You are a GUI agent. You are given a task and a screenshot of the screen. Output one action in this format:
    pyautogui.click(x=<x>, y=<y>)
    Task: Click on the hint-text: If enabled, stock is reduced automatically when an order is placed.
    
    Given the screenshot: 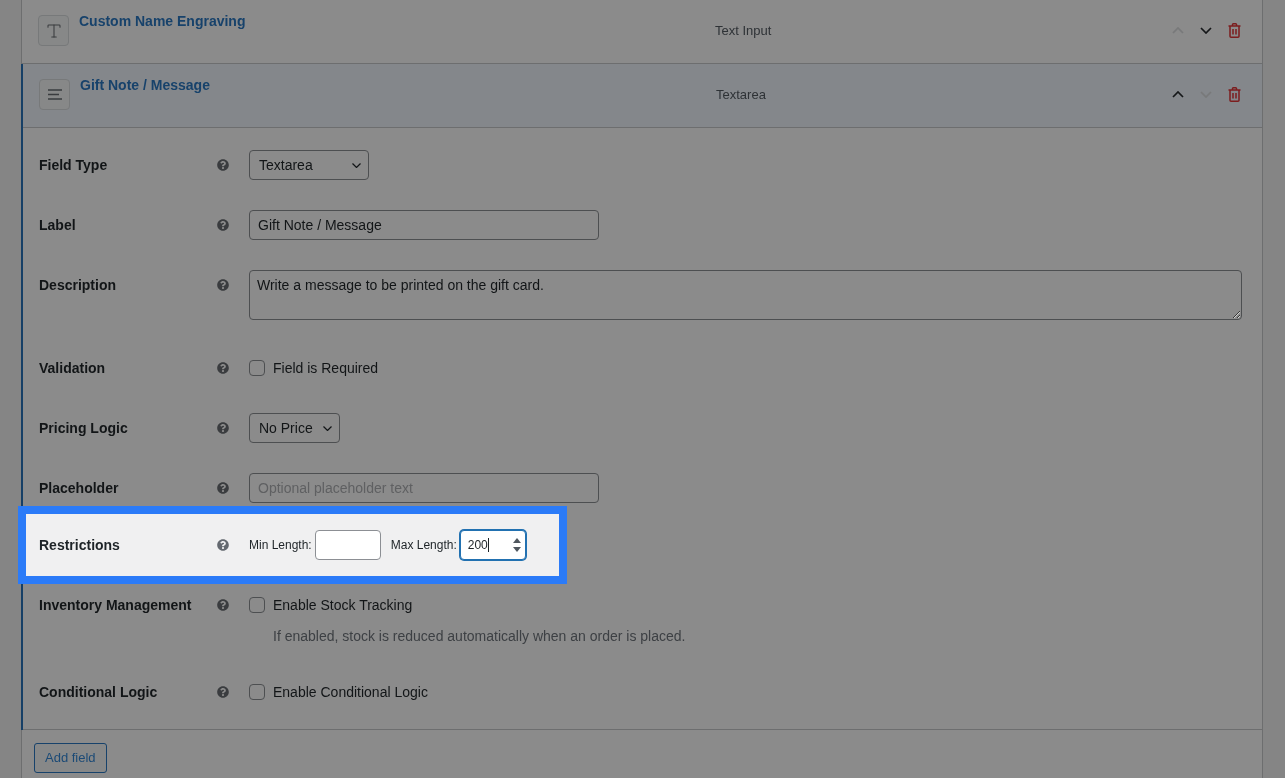 What is the action you would take?
    pyautogui.click(x=479, y=636)
    